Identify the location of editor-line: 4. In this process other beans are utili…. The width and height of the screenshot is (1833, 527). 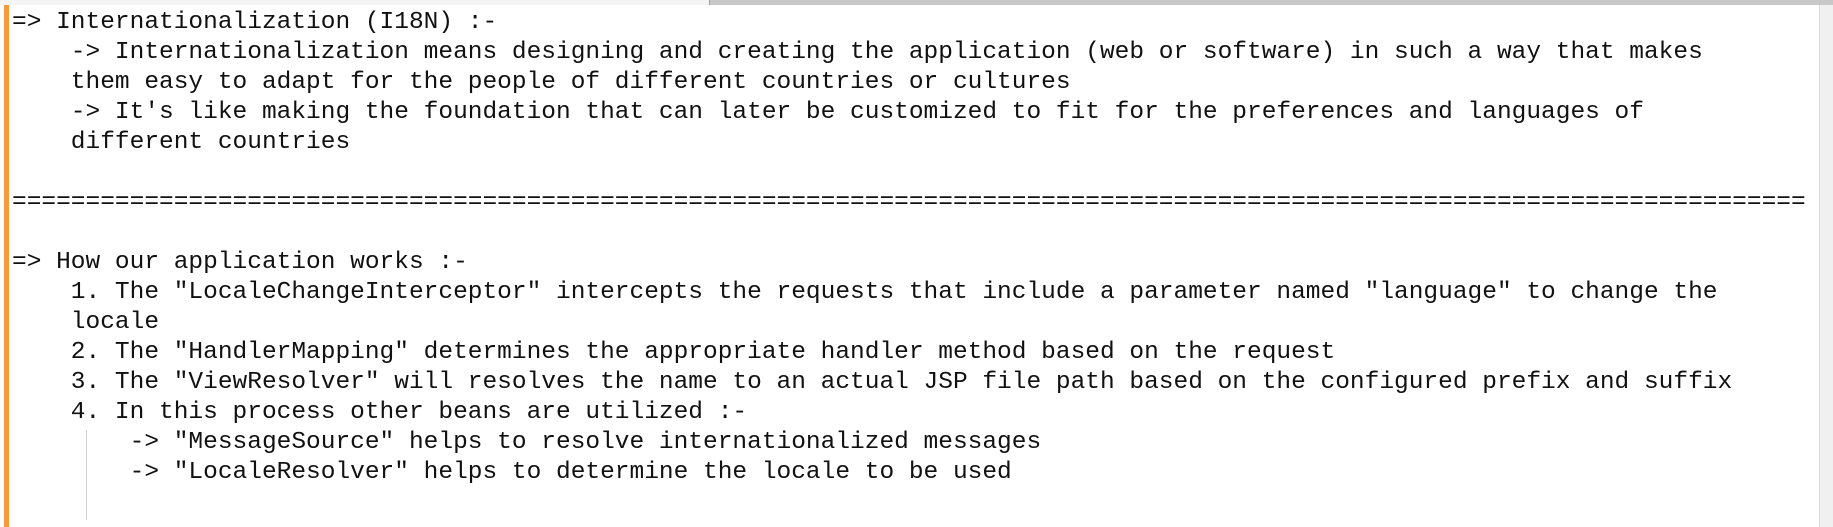
(380, 412).